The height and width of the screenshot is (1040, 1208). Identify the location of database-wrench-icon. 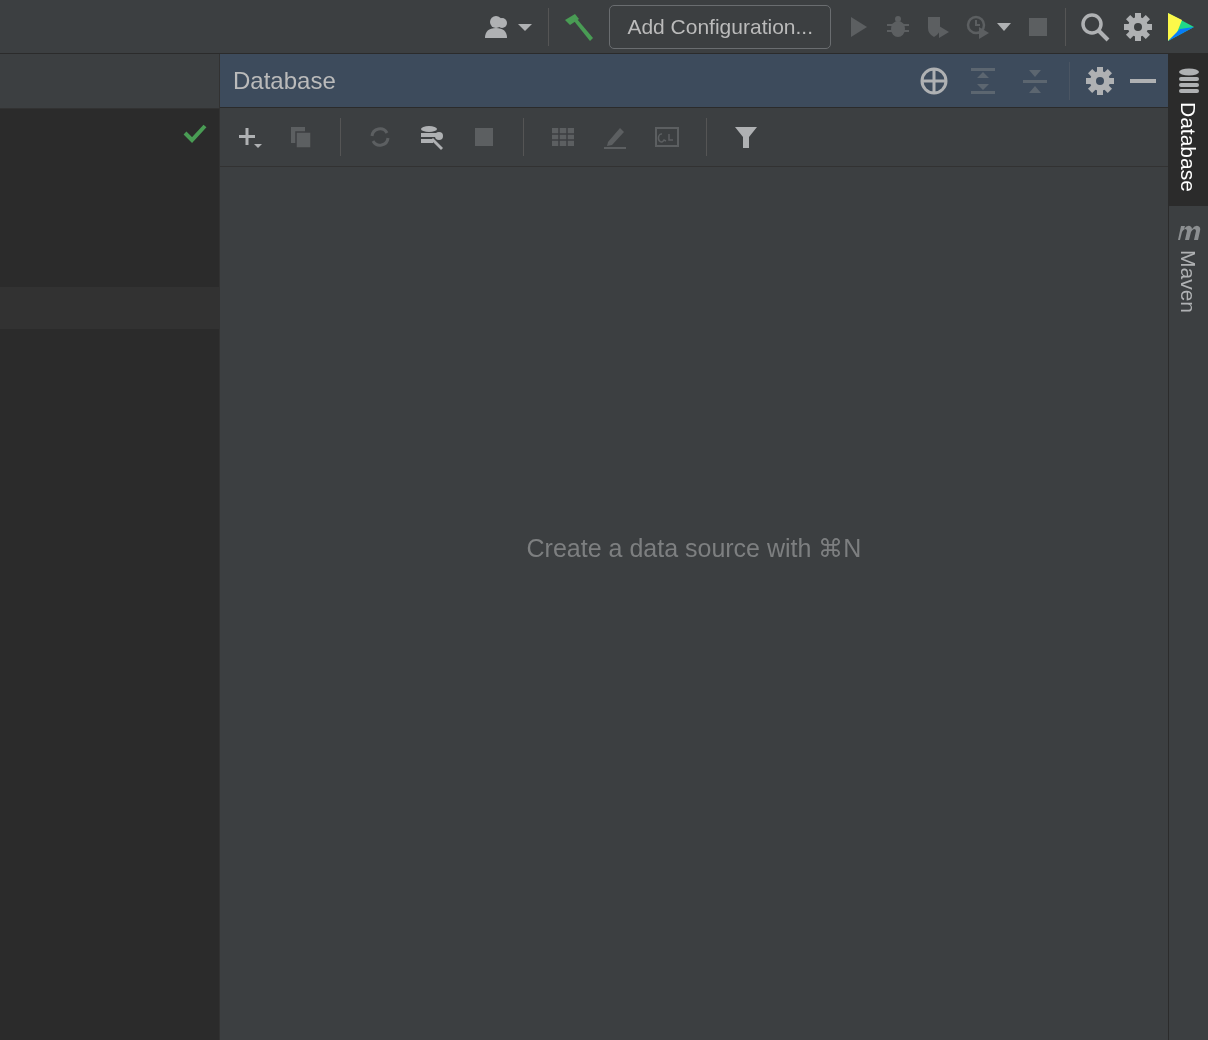
(432, 137).